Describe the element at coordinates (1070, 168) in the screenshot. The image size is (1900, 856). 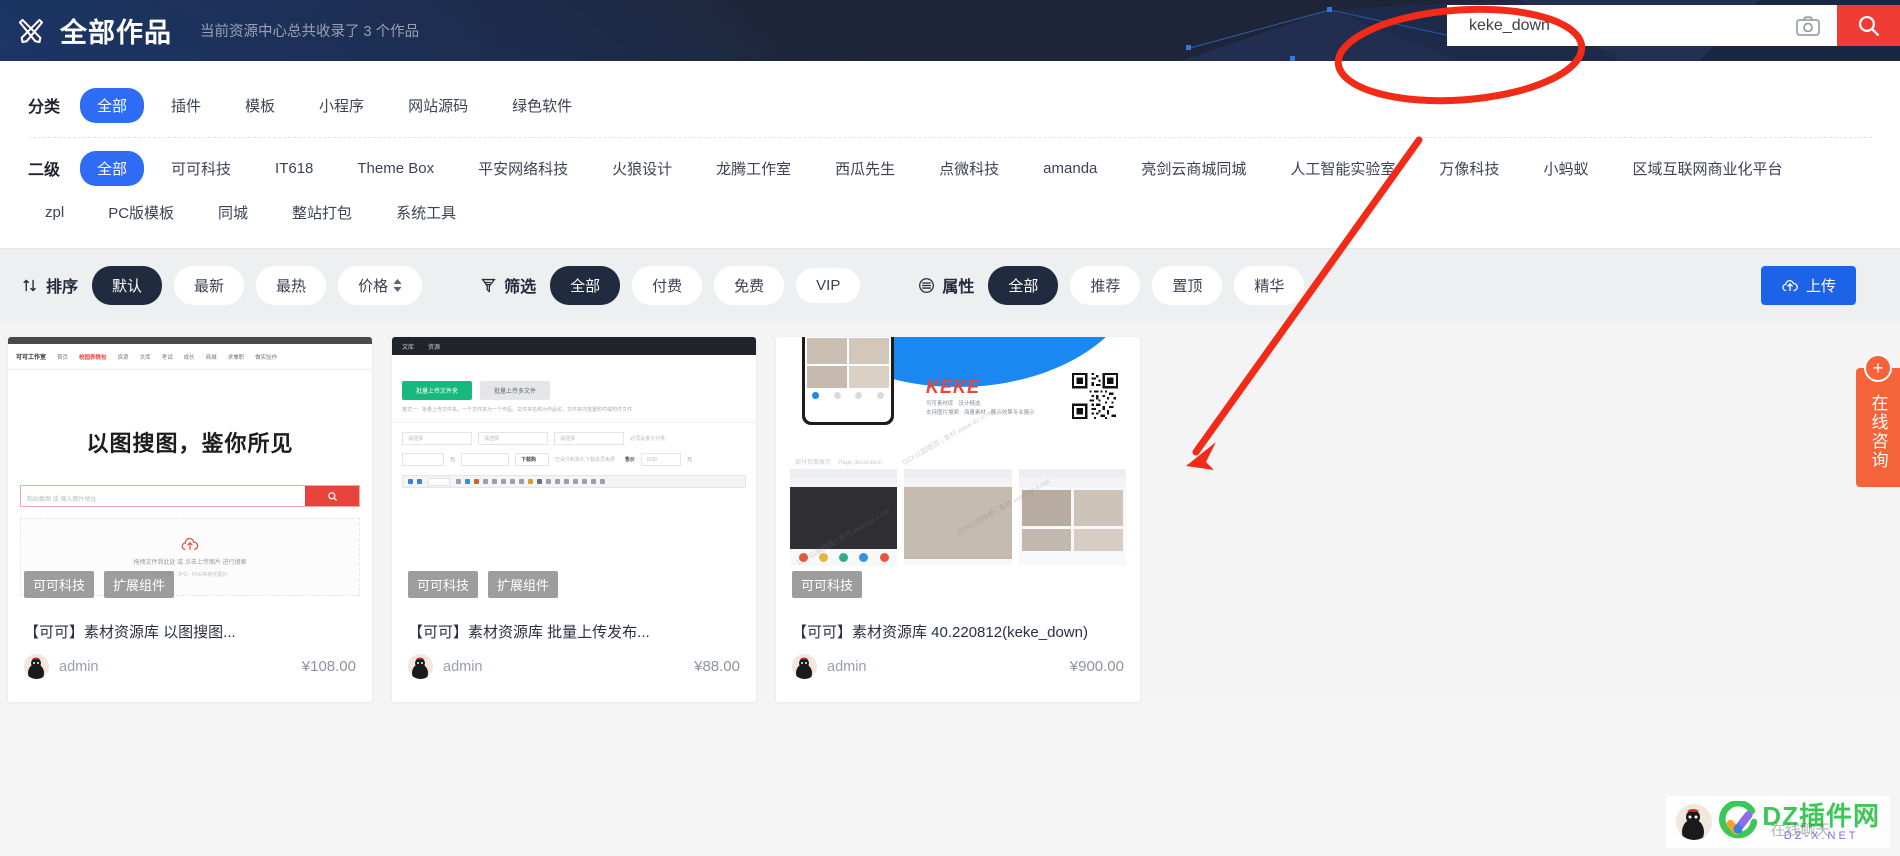
I see `secondary-chip-9: amanda` at that location.